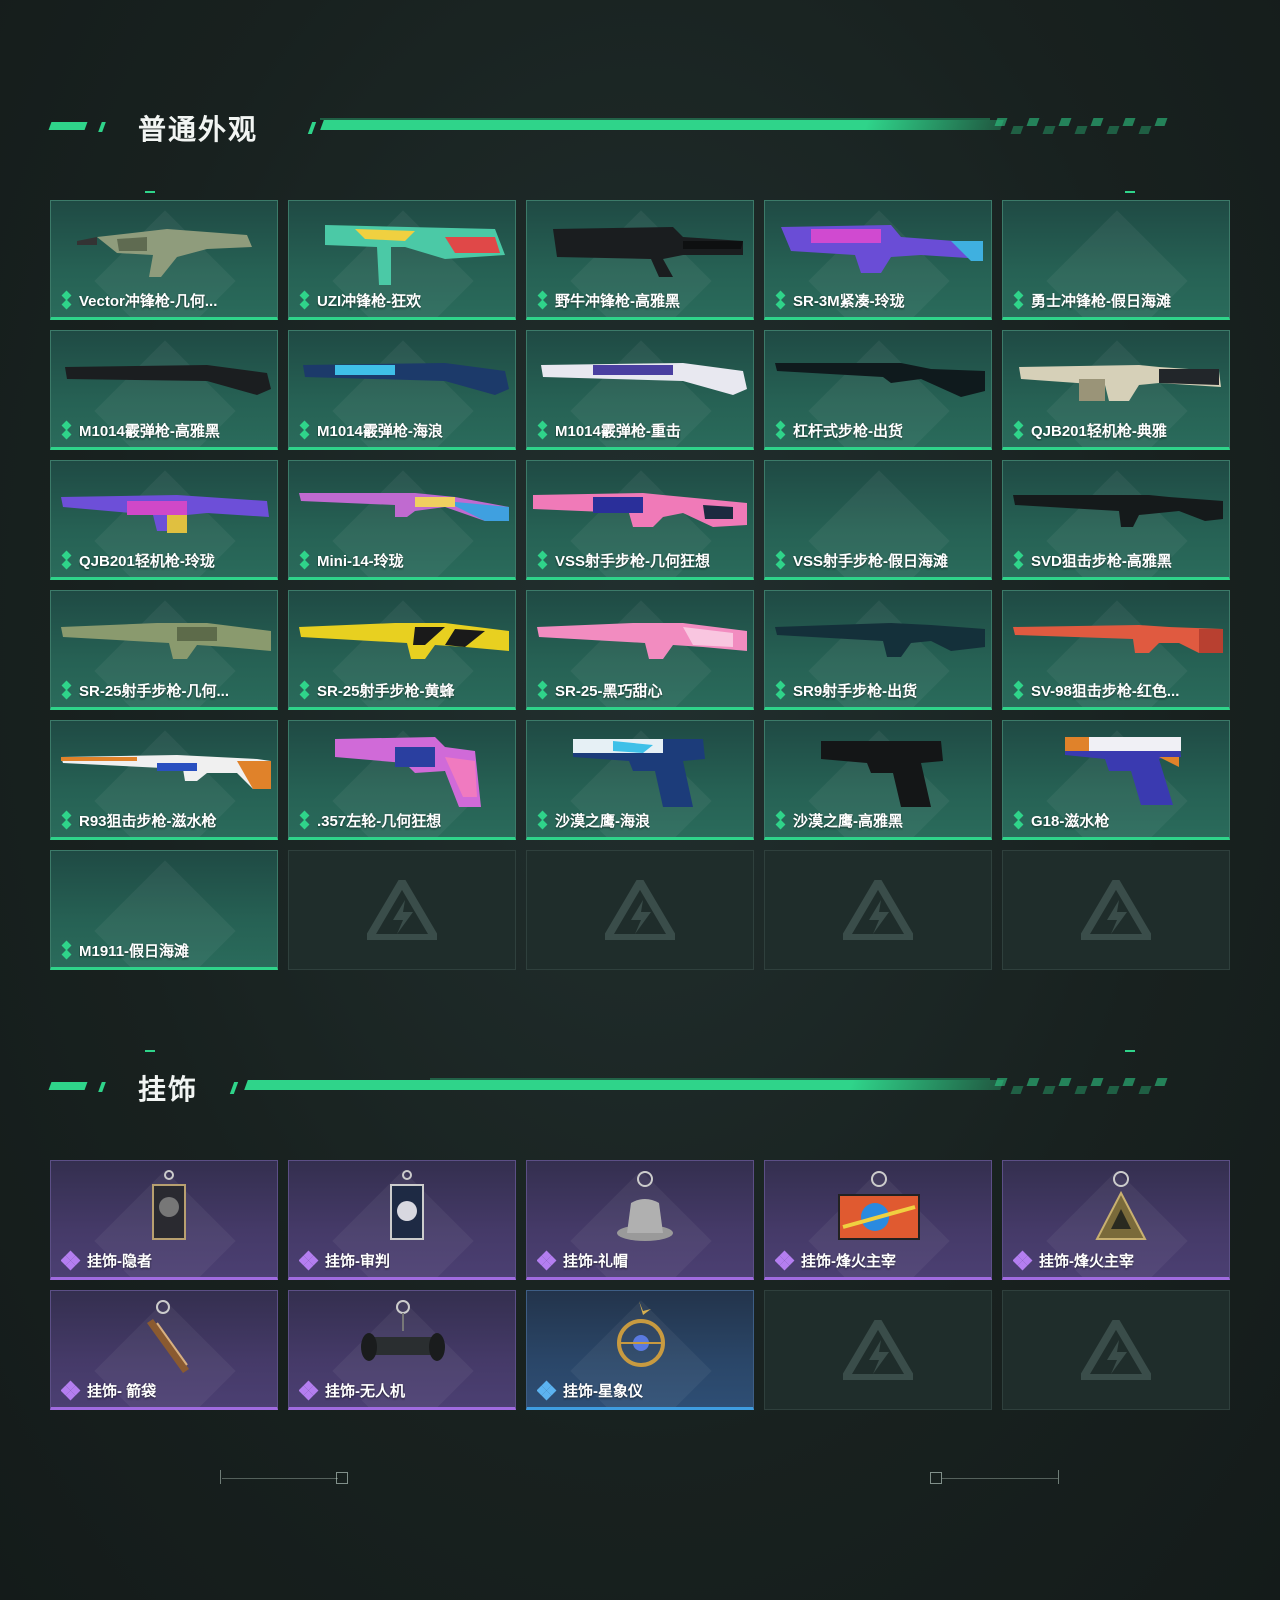  What do you see at coordinates (640, 1220) in the screenshot?
I see `charm-card: 挂饰-礼帽` at bounding box center [640, 1220].